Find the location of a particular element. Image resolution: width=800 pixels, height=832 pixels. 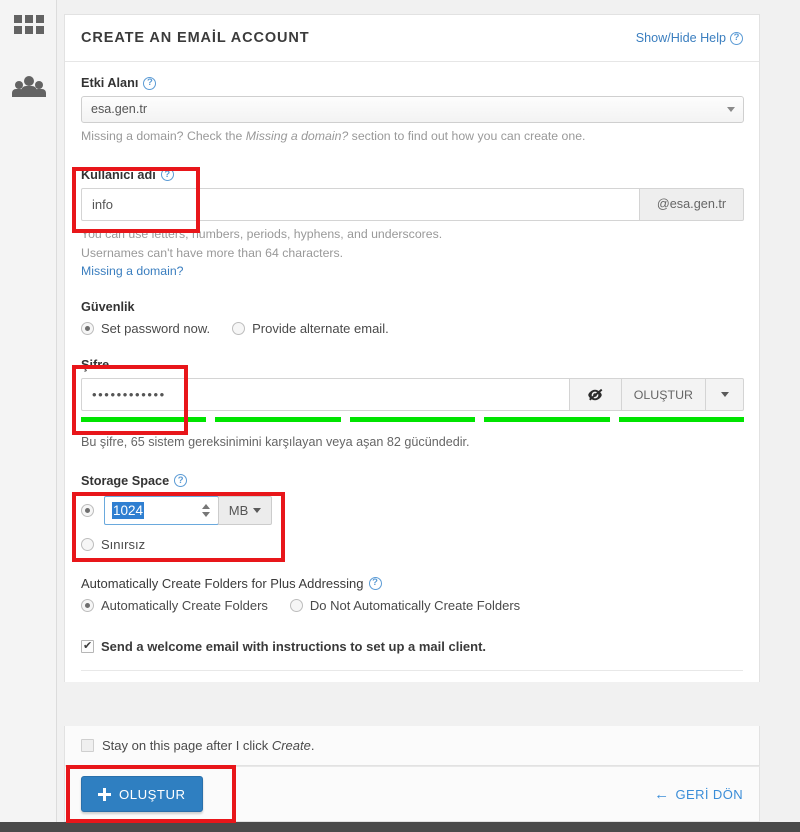

domain-select: esa.gen.tr is located at coordinates (412, 109).